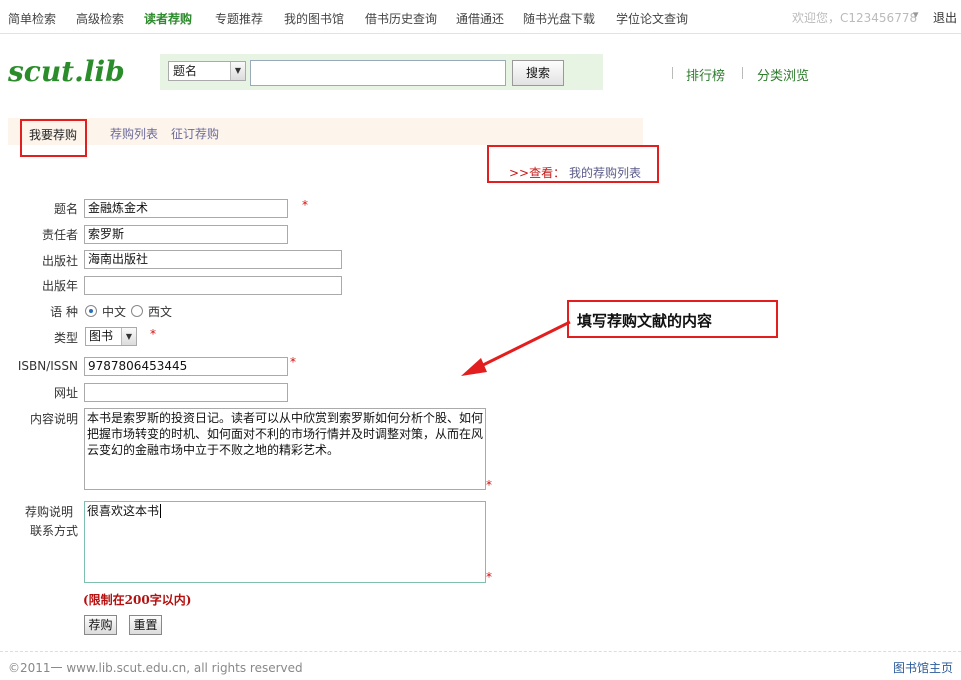  Describe the element at coordinates (538, 73) in the screenshot. I see `search-button: 搜索` at that location.